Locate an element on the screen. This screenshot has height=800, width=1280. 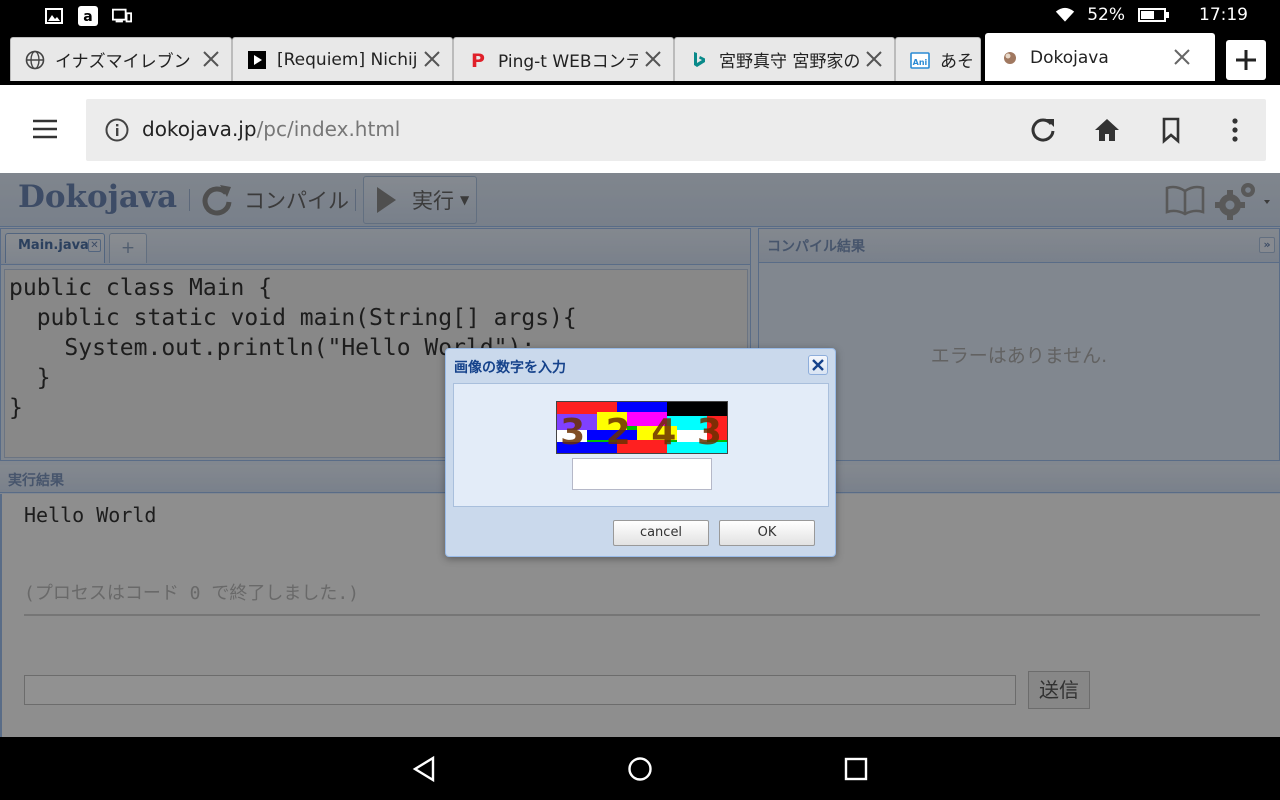
dialog-close-button is located at coordinates (818, 365).